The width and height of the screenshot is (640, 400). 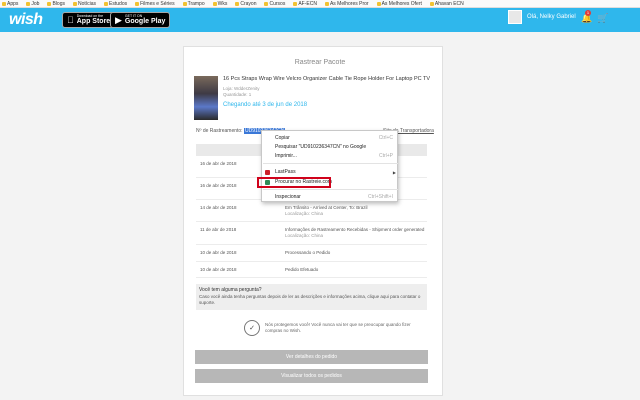 I want to click on menu-item-lastpass: LastPass ▶, so click(x=330, y=172).